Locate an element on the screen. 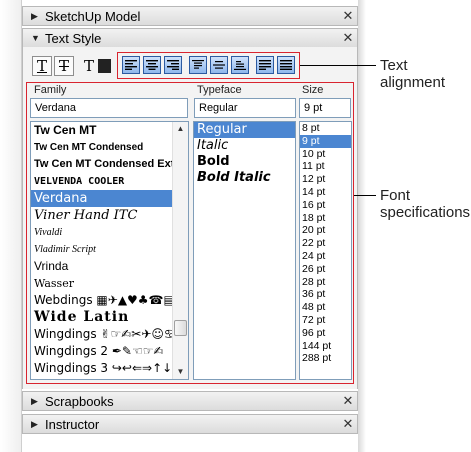 Image resolution: width=471 pixels, height=452 pixels. size-item: 10 pt is located at coordinates (325, 154).